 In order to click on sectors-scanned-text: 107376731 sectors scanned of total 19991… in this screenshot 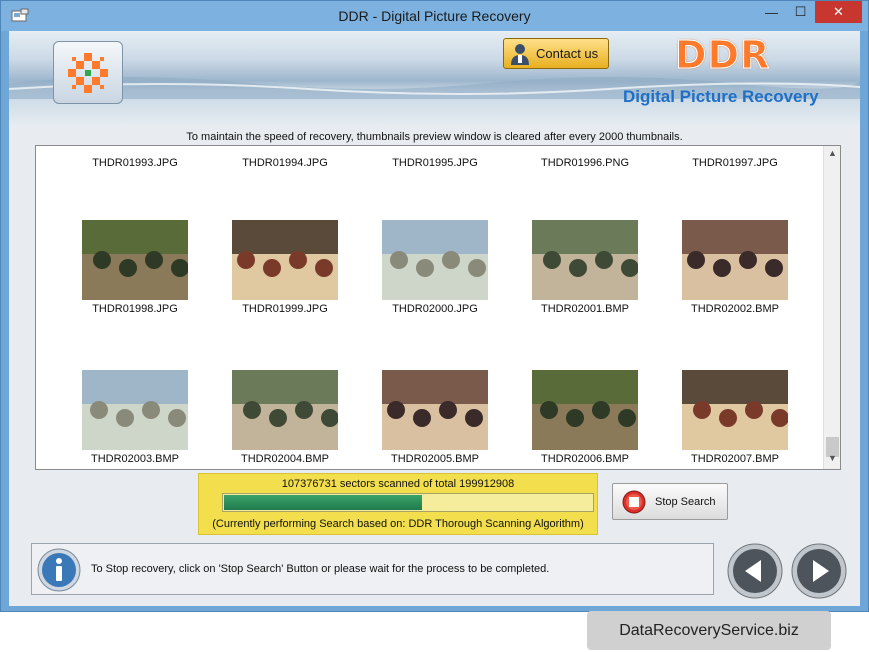, I will do `click(398, 484)`.